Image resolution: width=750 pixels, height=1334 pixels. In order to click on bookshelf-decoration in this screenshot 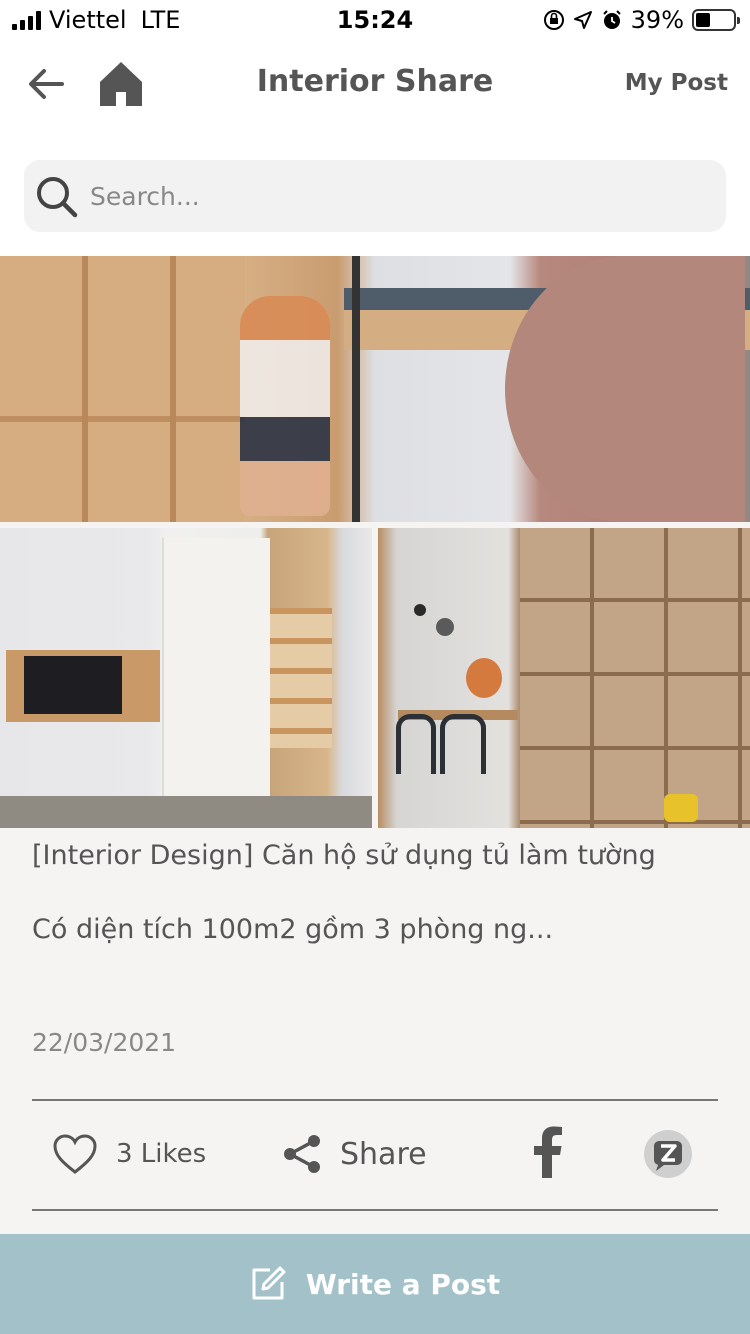, I will do `click(301, 678)`.